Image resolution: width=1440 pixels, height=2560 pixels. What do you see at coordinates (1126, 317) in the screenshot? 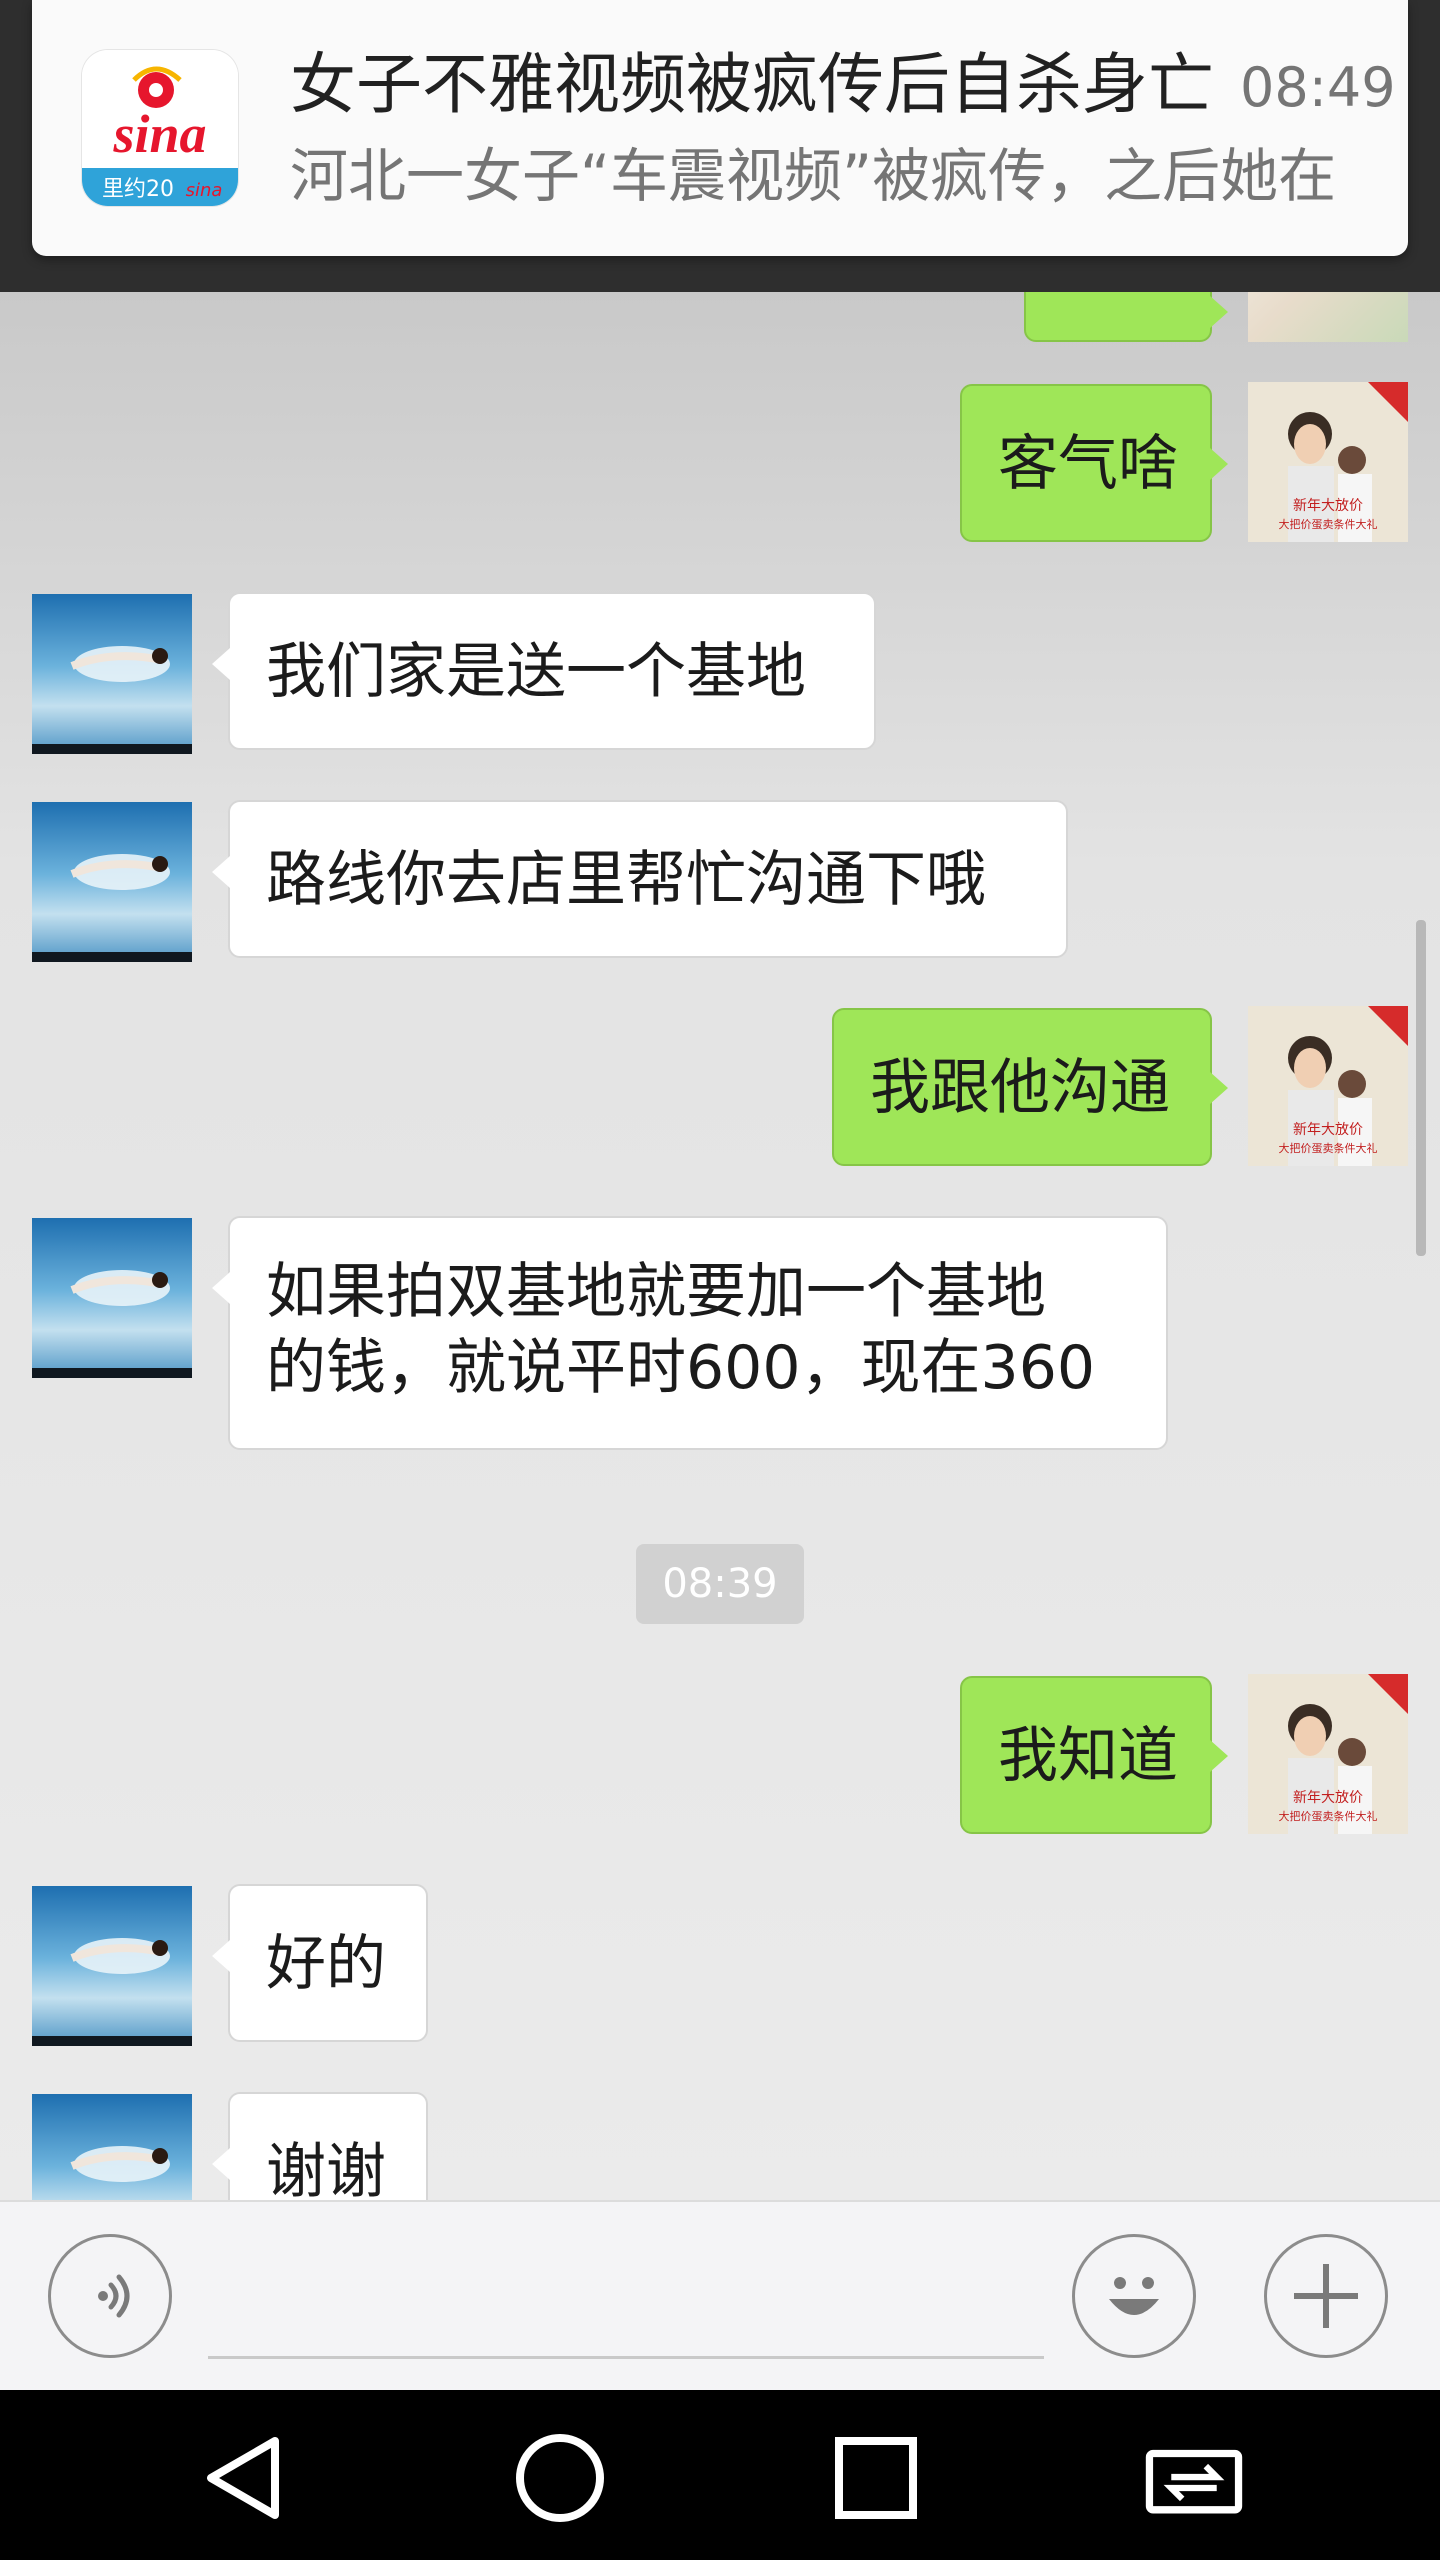
I see `message-bubble-partial` at bounding box center [1126, 317].